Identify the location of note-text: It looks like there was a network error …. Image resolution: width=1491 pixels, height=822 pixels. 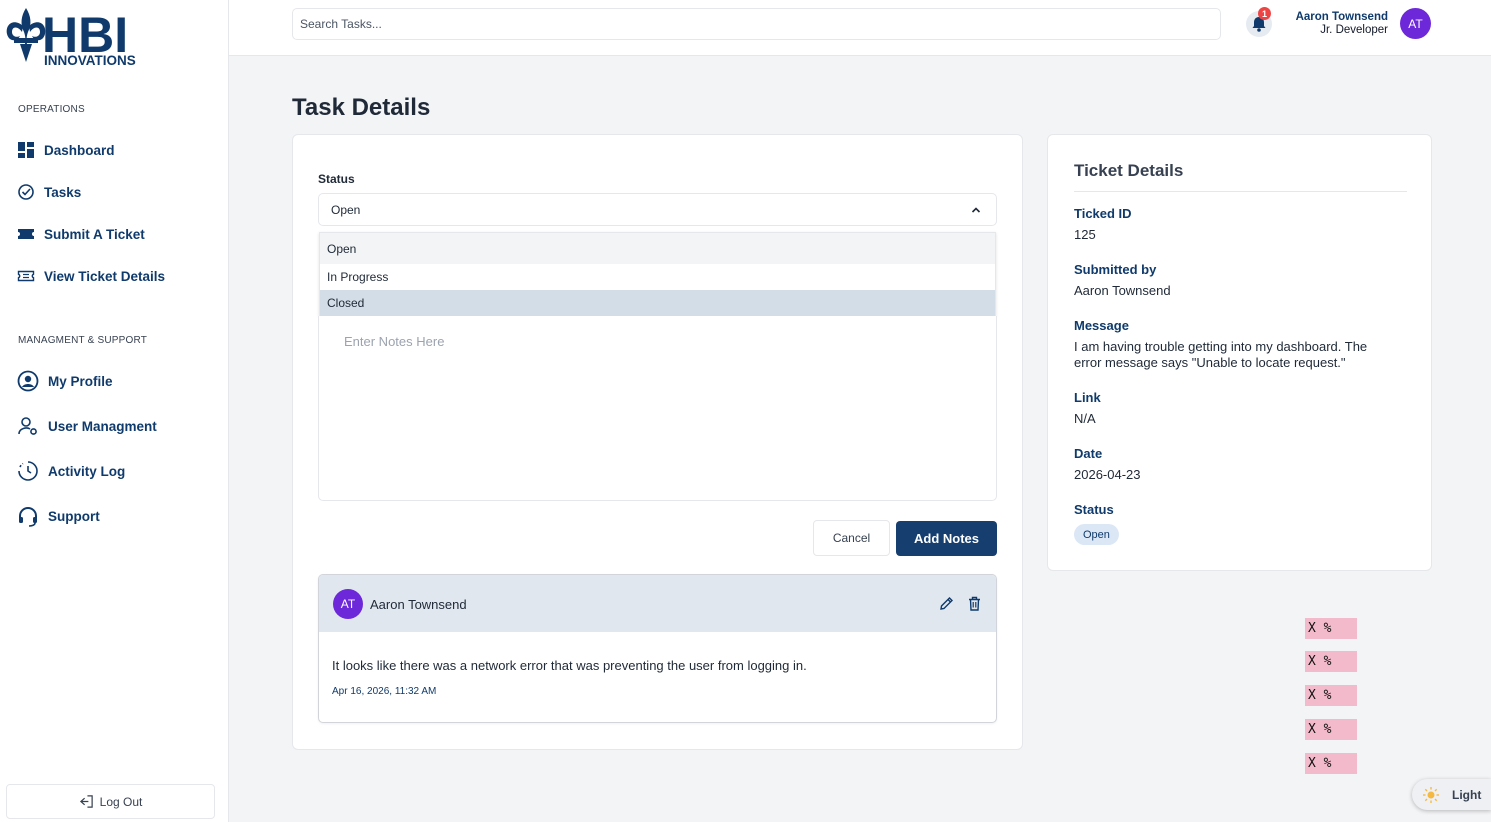
(569, 665).